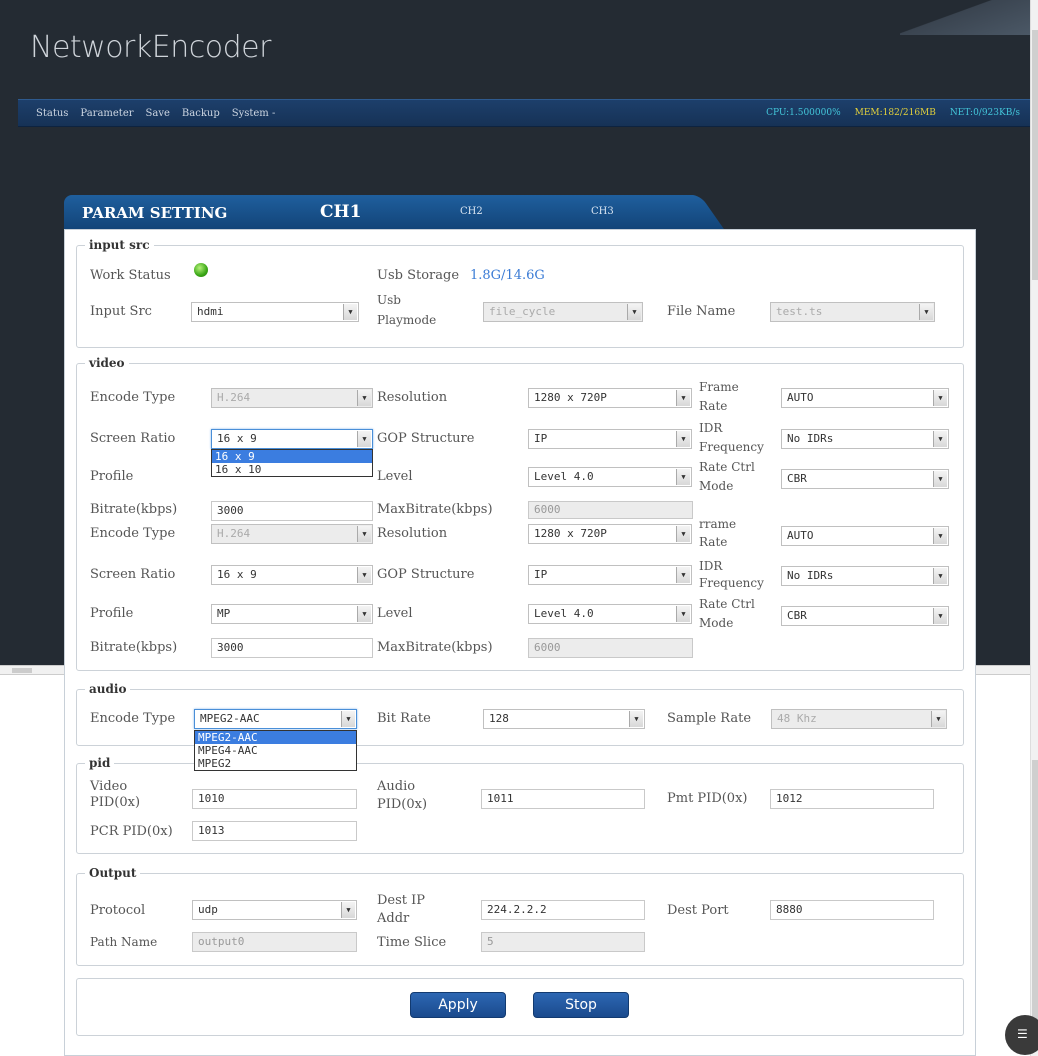 This screenshot has width=1038, height=1056. Describe the element at coordinates (716, 623) in the screenshot. I see `rate-ctrl-label-2-2: Mode` at that location.